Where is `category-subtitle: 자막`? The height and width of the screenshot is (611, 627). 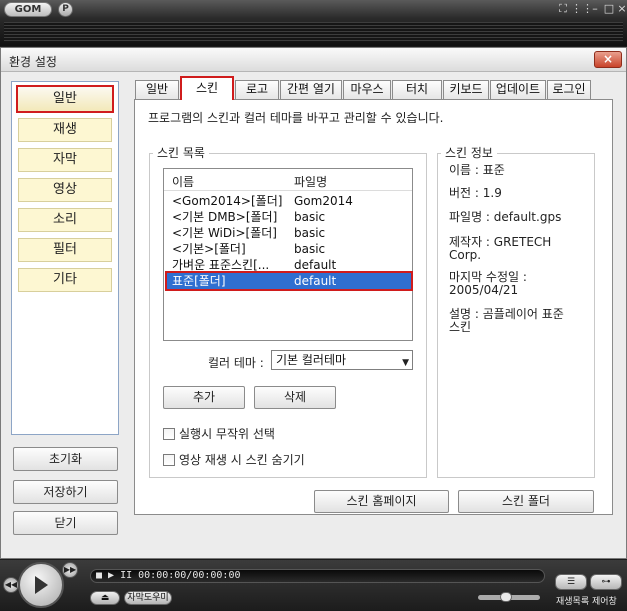
category-subtitle: 자막 is located at coordinates (65, 160).